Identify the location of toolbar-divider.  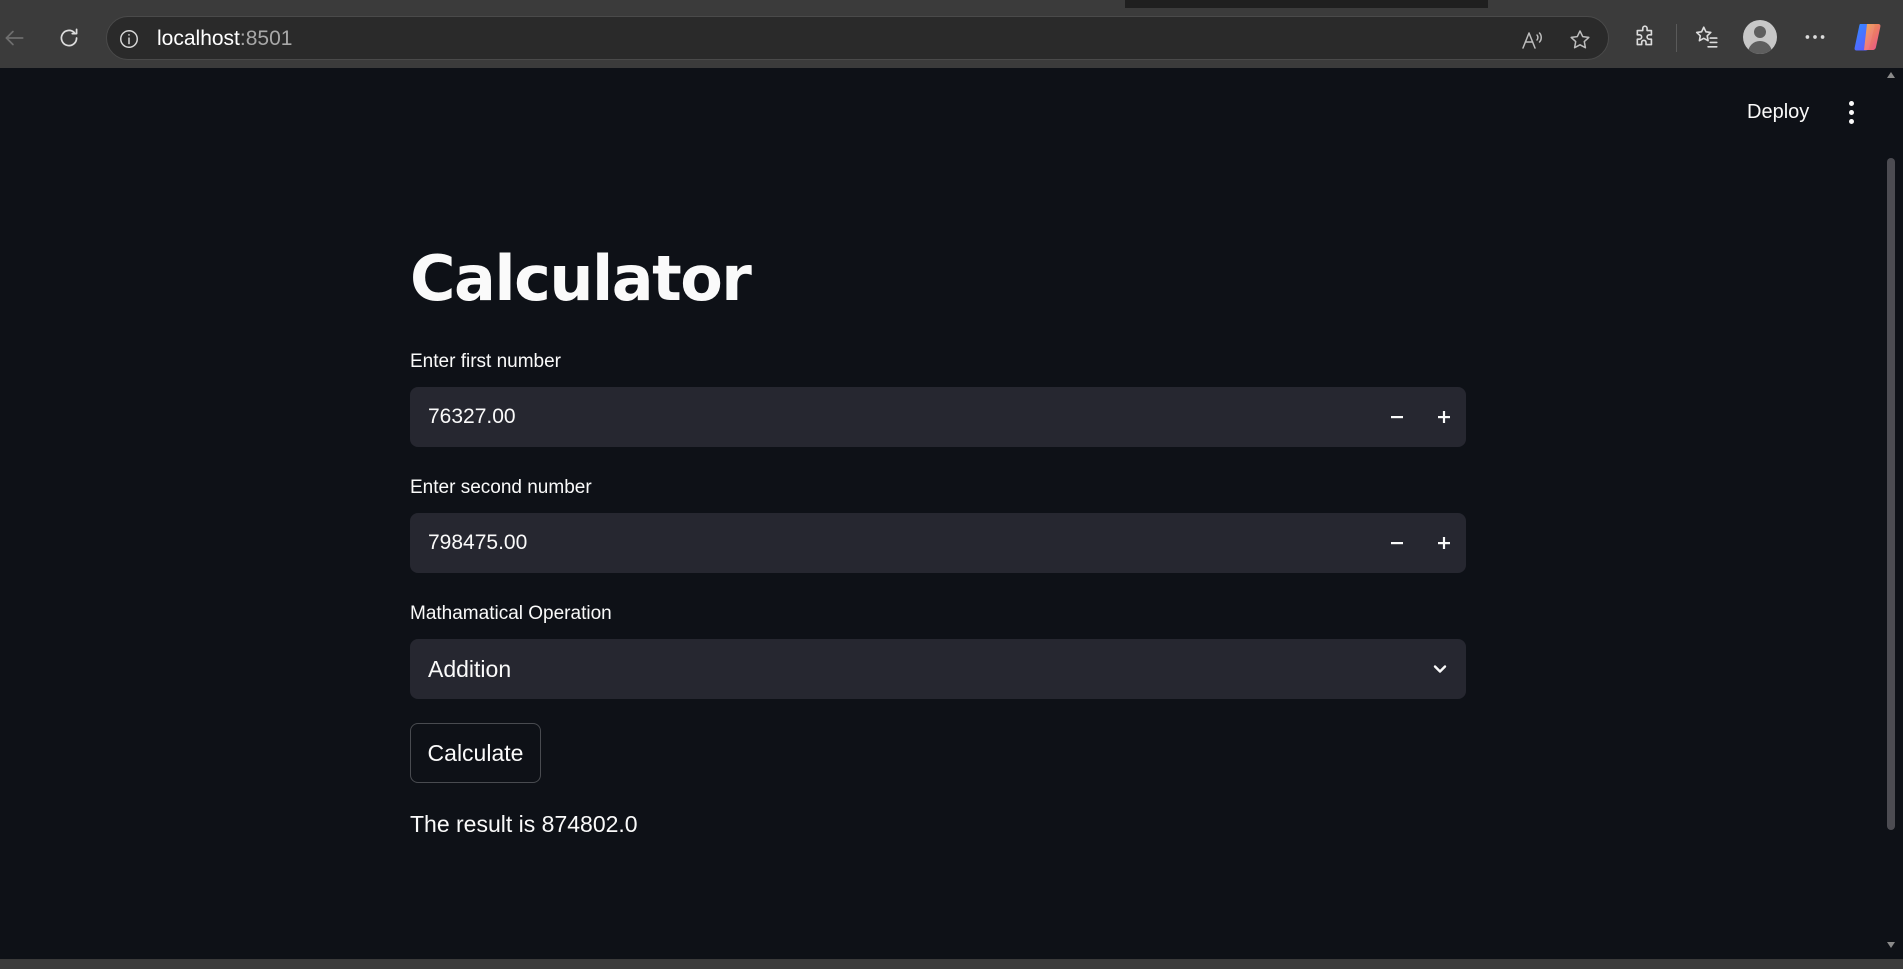
(1676, 38).